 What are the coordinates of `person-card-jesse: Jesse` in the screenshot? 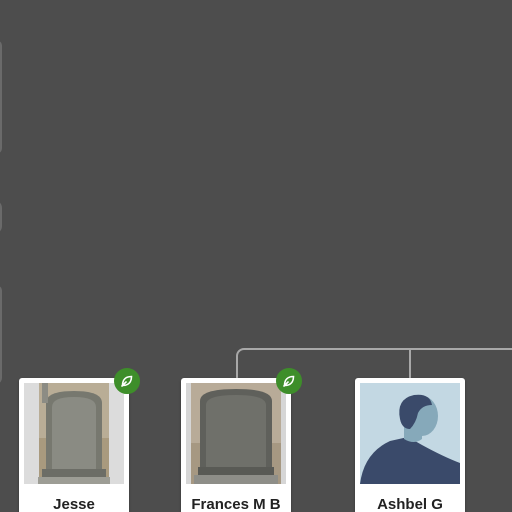 It's located at (79, 440).